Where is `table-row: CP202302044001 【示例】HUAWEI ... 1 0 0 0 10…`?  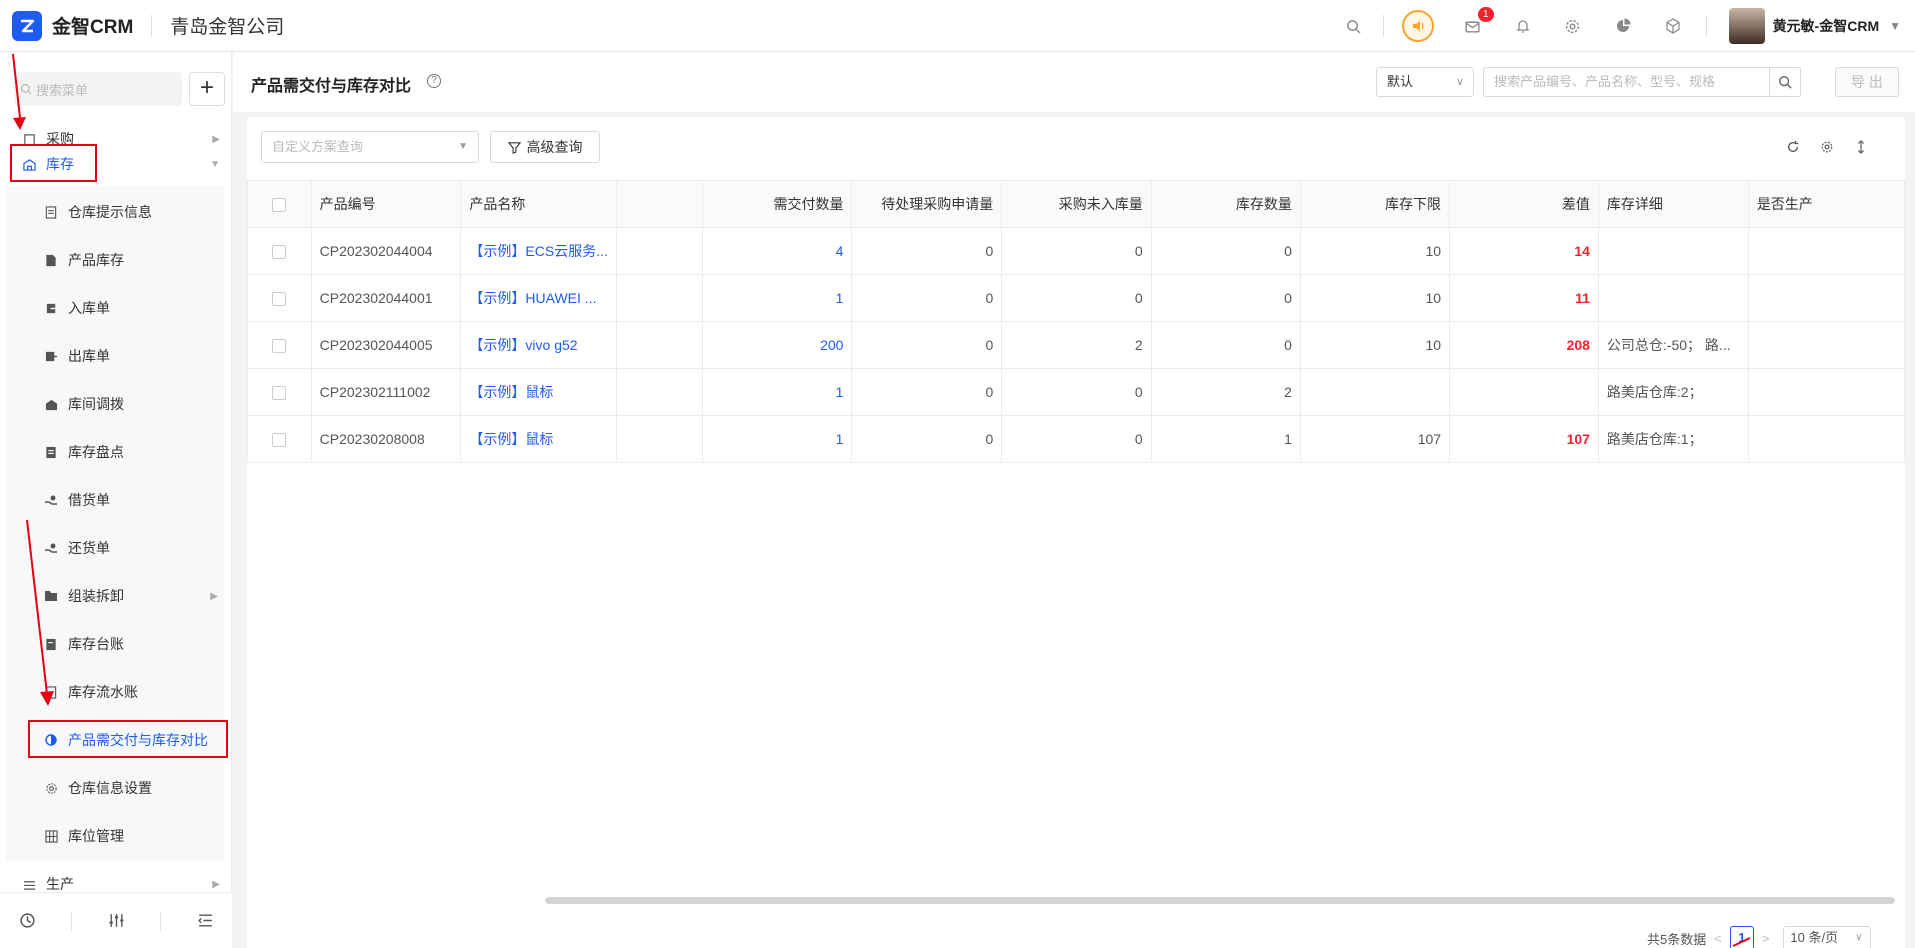
table-row: CP202302044001 【示例】HUAWEI ... 1 0 0 0 10… is located at coordinates (1076, 298).